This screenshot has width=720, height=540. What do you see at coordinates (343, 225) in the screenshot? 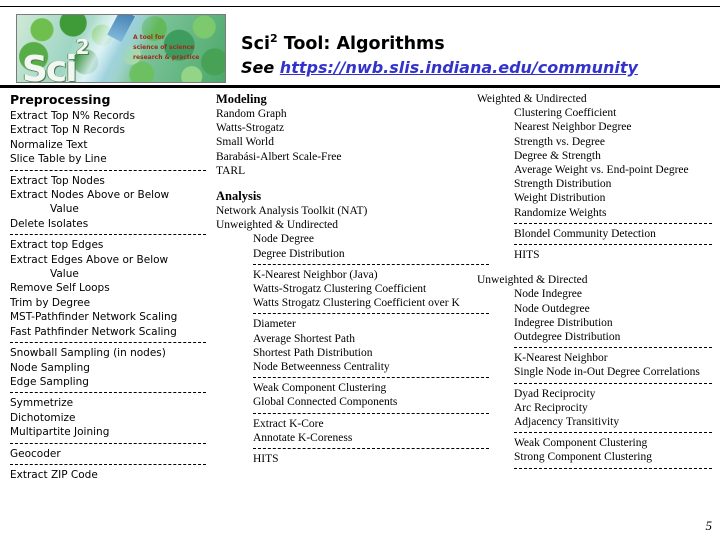
I see `algorithm-item: Unweighted & Undirected` at bounding box center [343, 225].